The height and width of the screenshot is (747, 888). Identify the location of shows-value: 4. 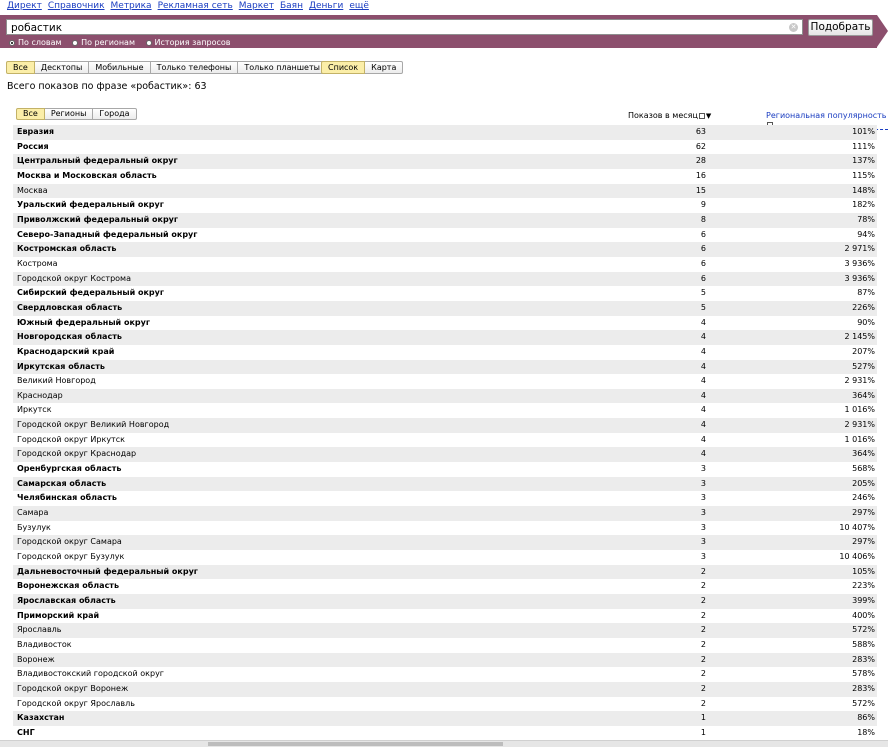
(703, 381).